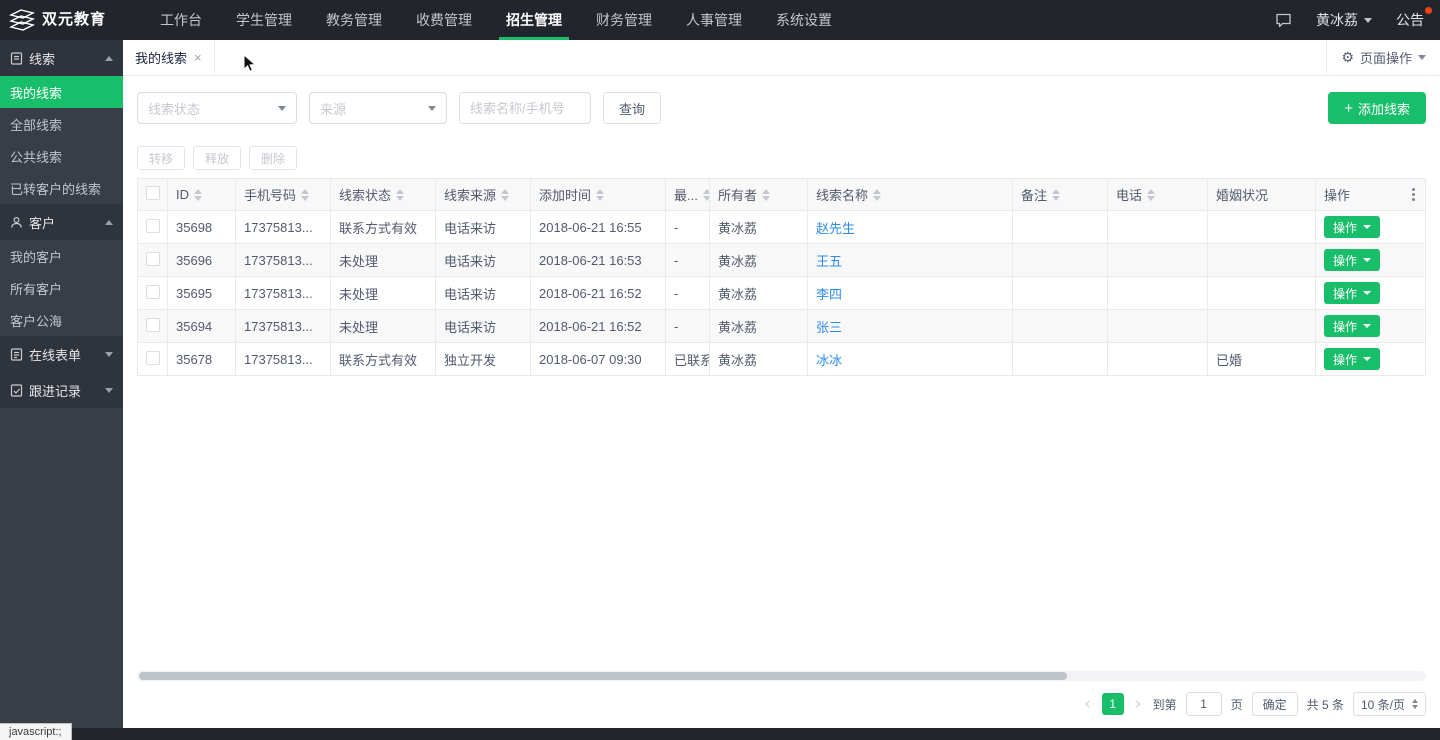 The width and height of the screenshot is (1440, 740). Describe the element at coordinates (1164, 704) in the screenshot. I see `goto-label: 到第` at that location.